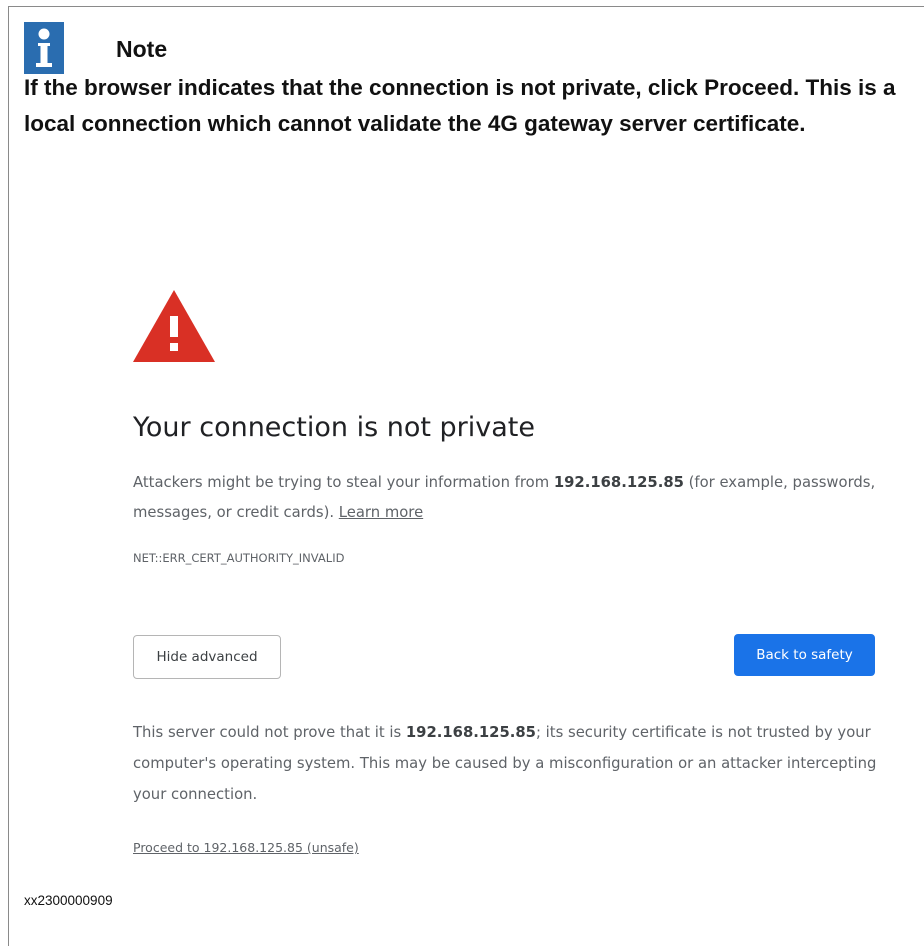  What do you see at coordinates (142, 49) in the screenshot?
I see `note-title: Note` at bounding box center [142, 49].